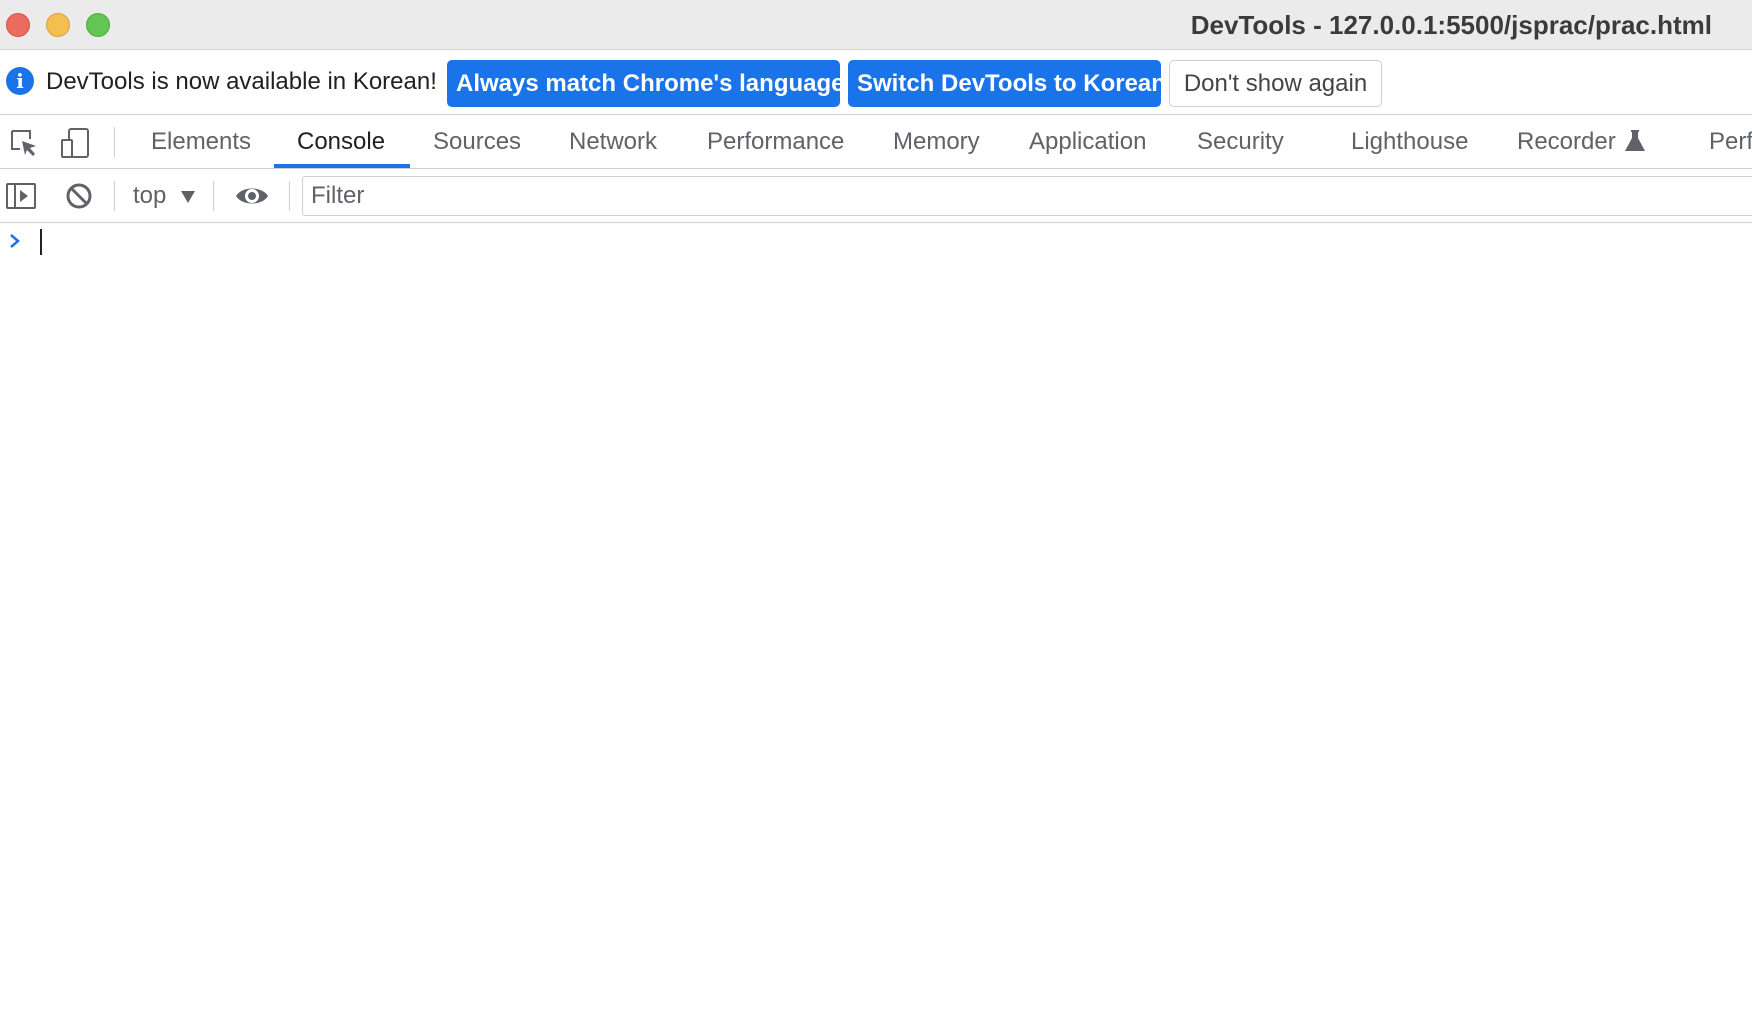 Image resolution: width=1752 pixels, height=1012 pixels. I want to click on tab-performance-insights: Perf, so click(1730, 141).